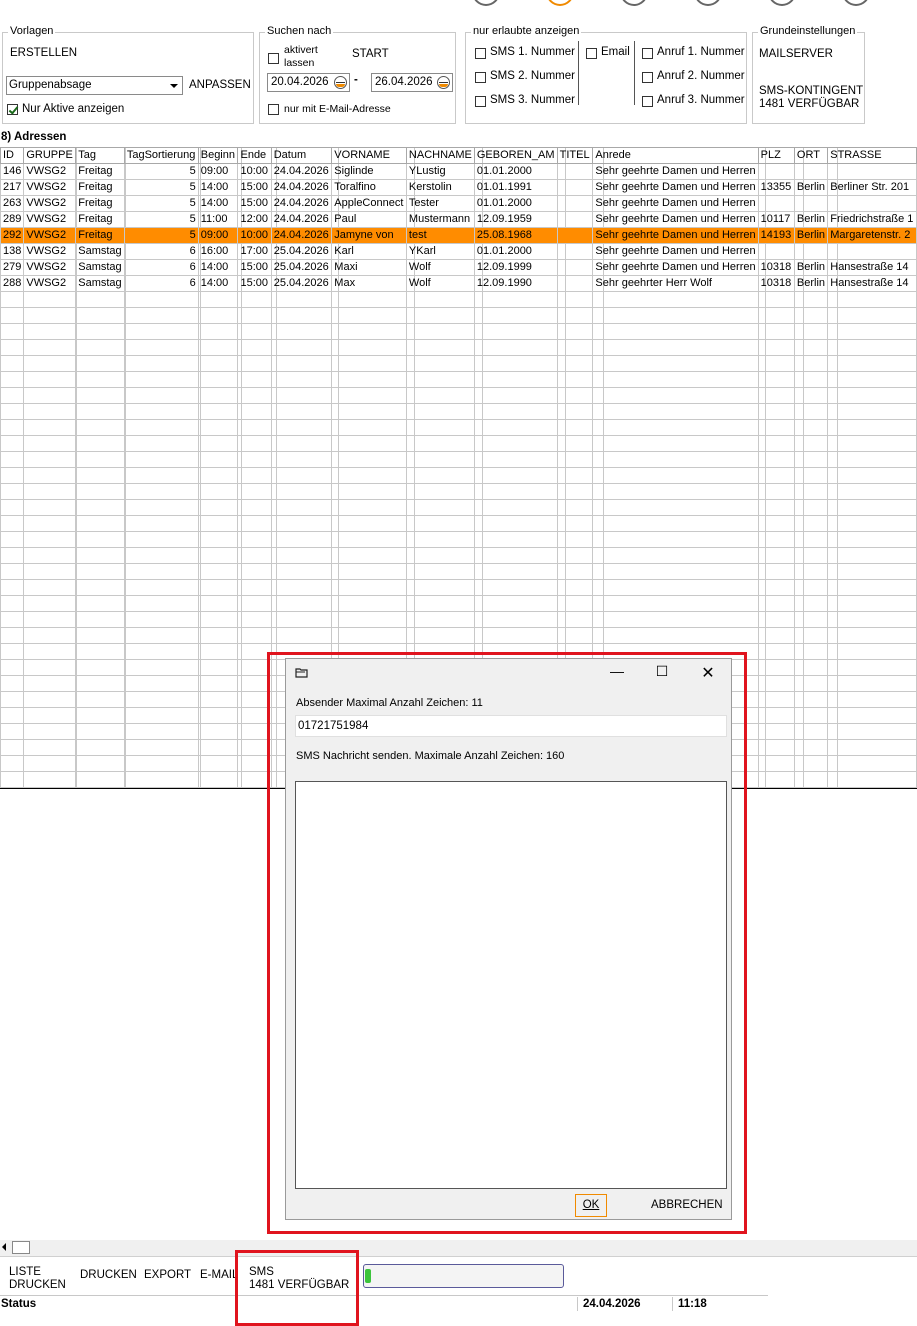 The height and width of the screenshot is (1326, 917). Describe the element at coordinates (273, 109) in the screenshot. I see `nur-email-checkbox` at that location.